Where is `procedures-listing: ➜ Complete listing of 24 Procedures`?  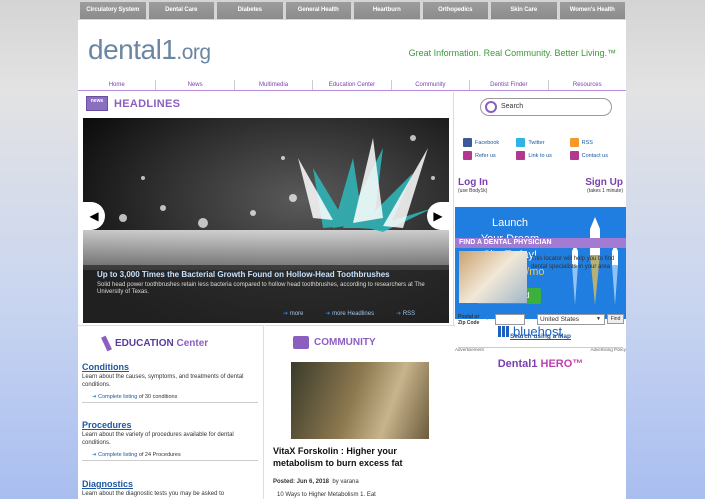 procedures-listing: ➜ Complete listing of 24 Procedures is located at coordinates (170, 456).